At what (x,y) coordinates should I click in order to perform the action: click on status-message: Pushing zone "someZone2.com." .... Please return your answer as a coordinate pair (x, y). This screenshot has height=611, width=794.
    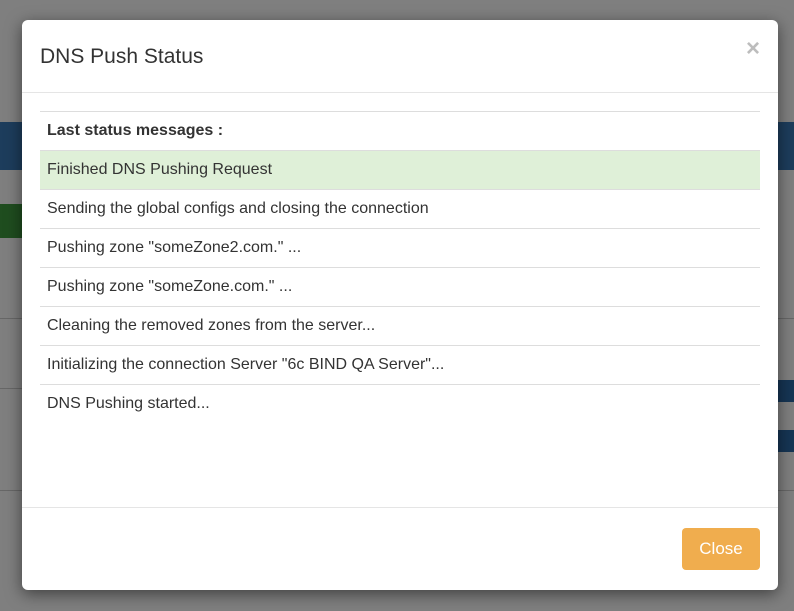
    Looking at the image, I should click on (400, 248).